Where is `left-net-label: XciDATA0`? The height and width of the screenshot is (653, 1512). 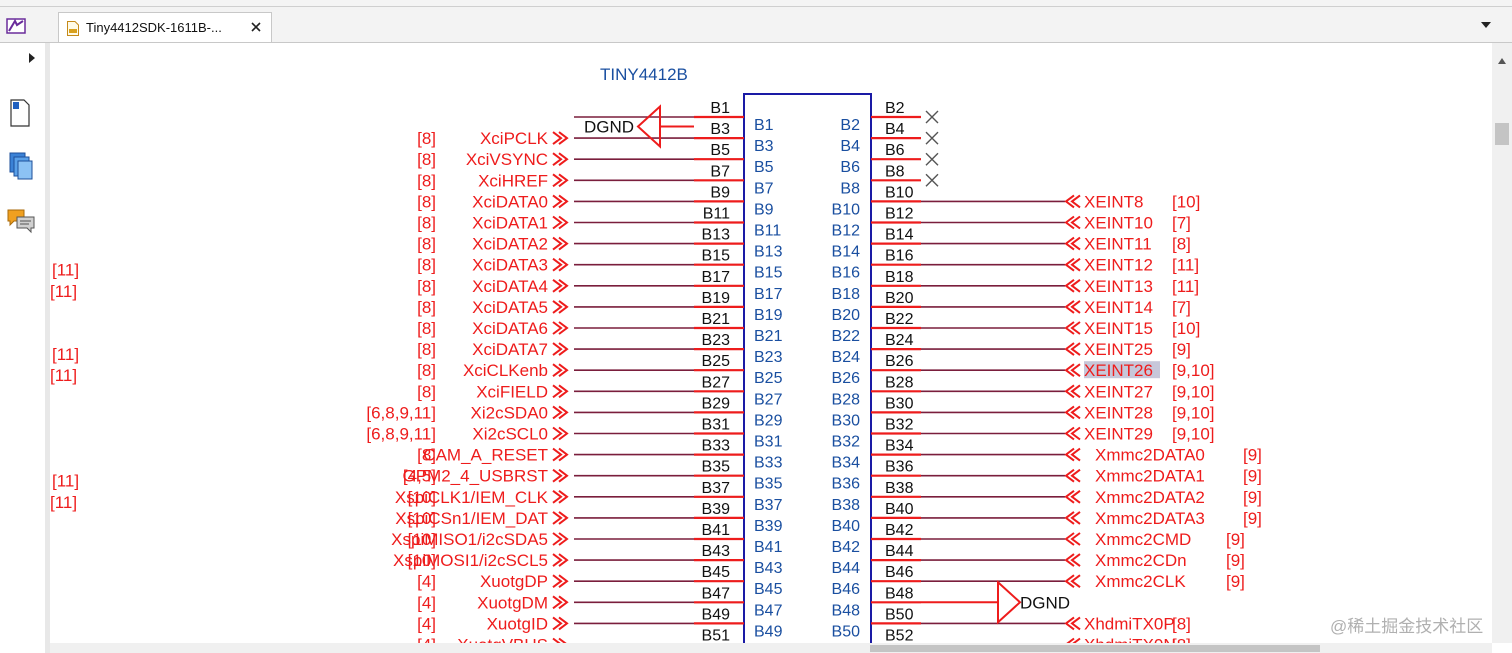 left-net-label: XciDATA0 is located at coordinates (510, 201).